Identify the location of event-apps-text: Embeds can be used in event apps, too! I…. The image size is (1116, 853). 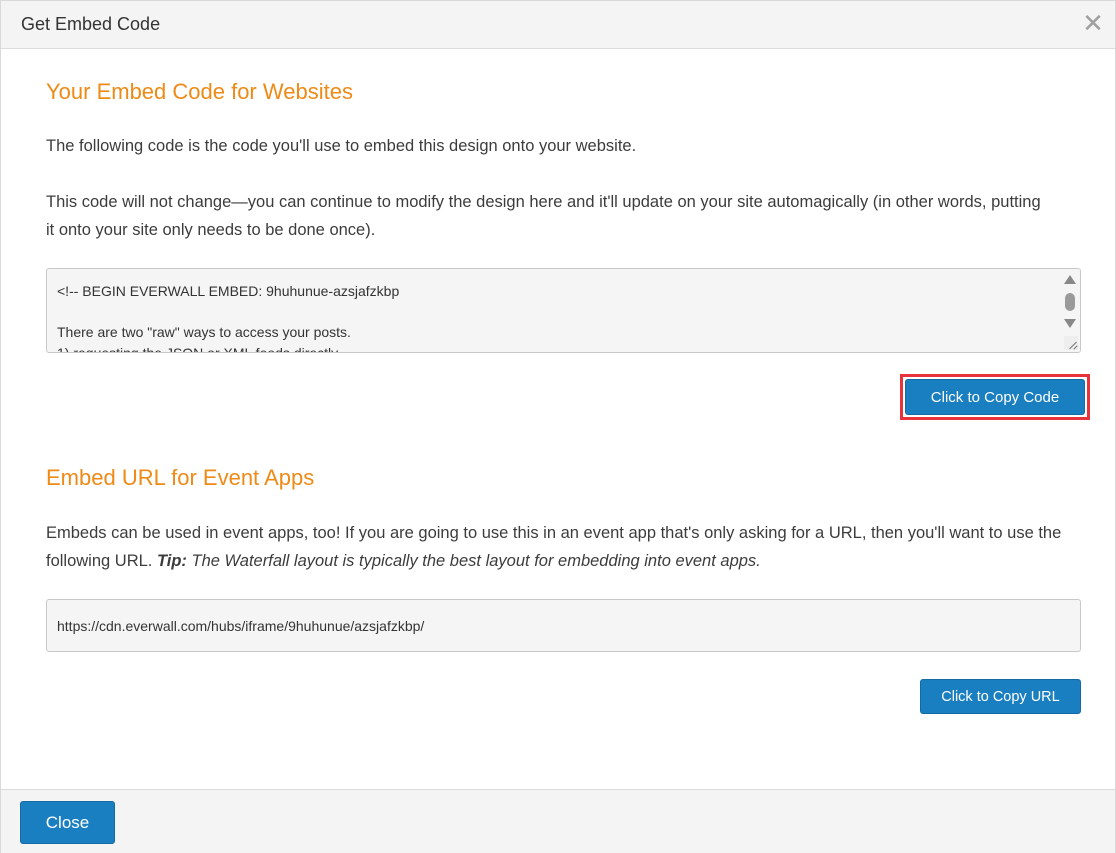
(561, 547).